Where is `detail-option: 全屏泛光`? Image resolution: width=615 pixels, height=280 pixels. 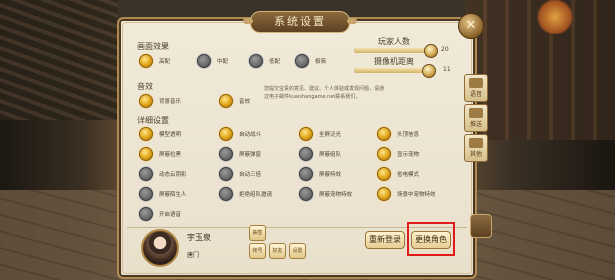
detail-option: 全屏泛光 is located at coordinates (320, 134).